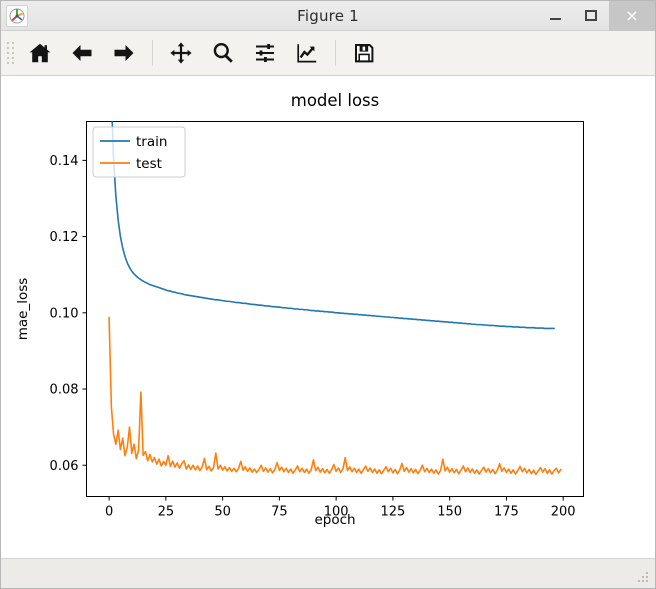  What do you see at coordinates (64, 237) in the screenshot?
I see `y-tick-label: 0.12` at bounding box center [64, 237].